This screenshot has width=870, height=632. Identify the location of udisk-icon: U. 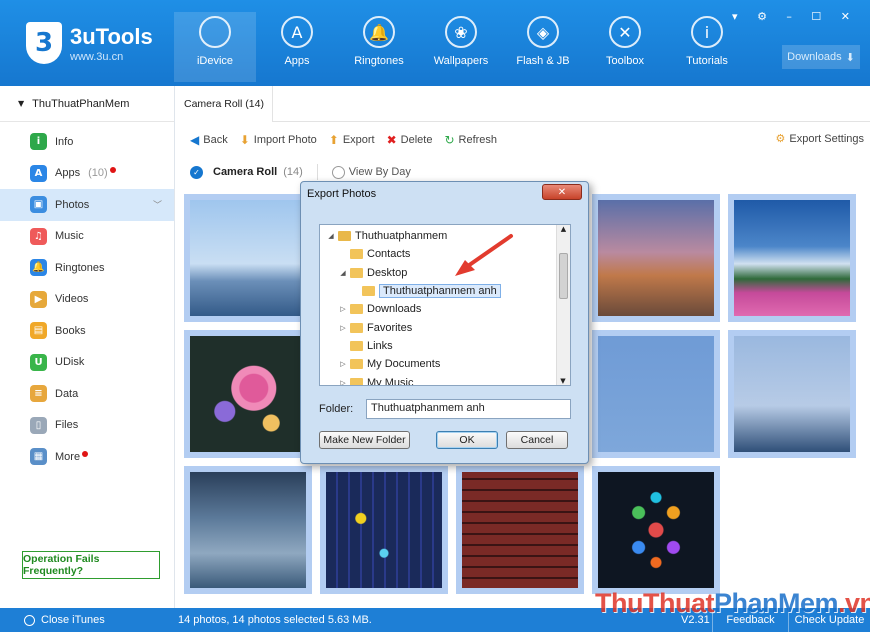
(38, 362).